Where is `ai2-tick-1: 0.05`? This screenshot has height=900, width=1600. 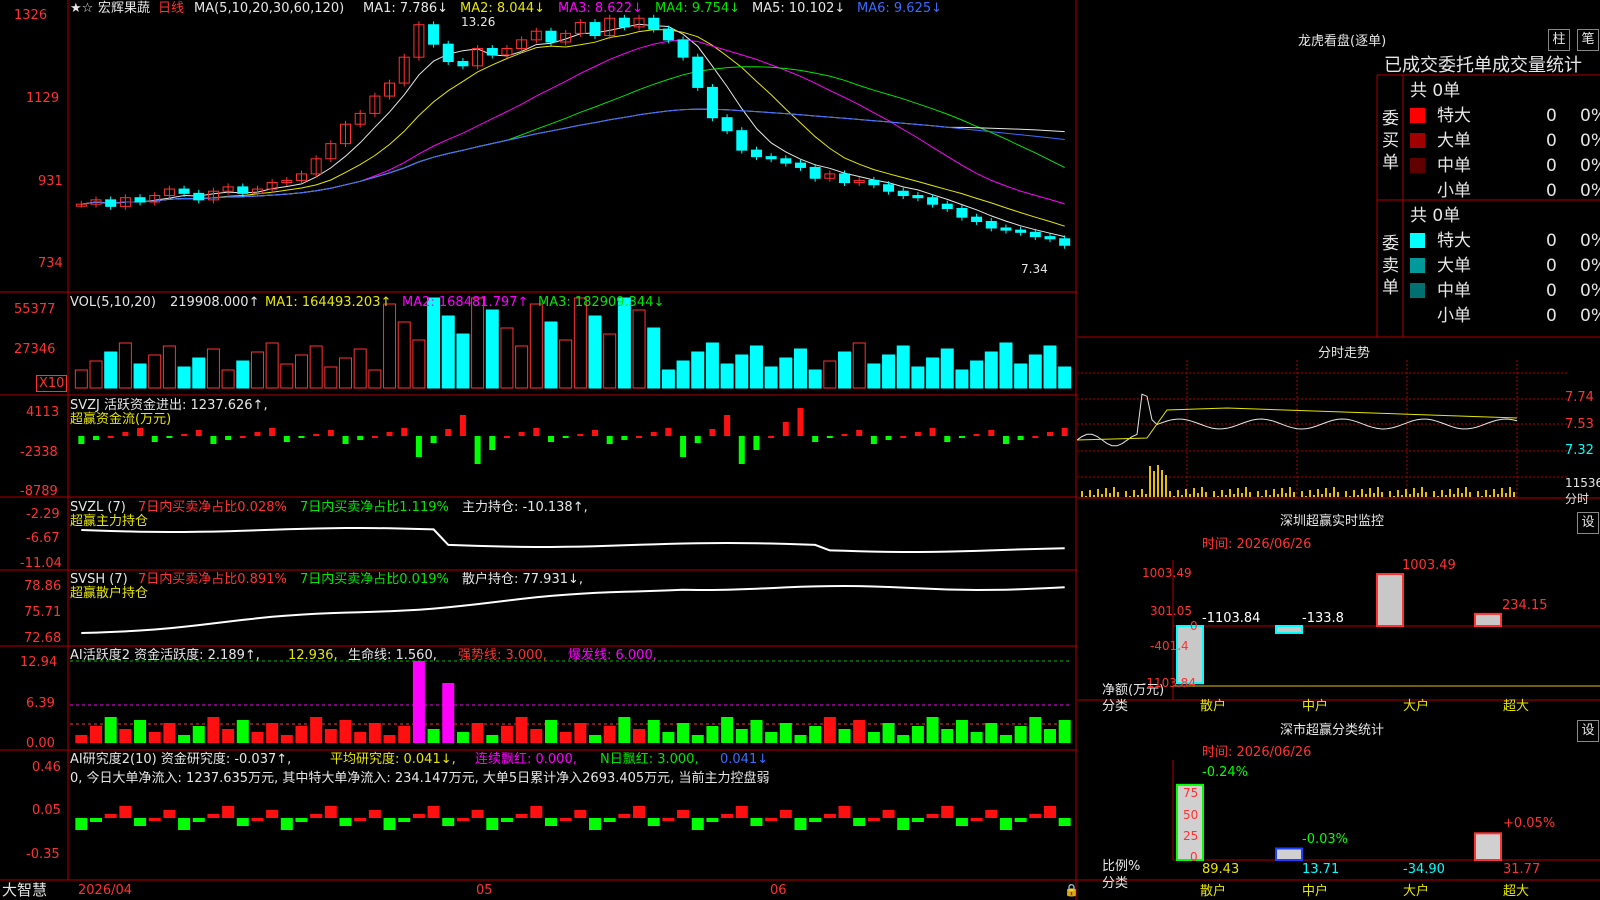
ai2-tick-1: 0.05 is located at coordinates (46, 810).